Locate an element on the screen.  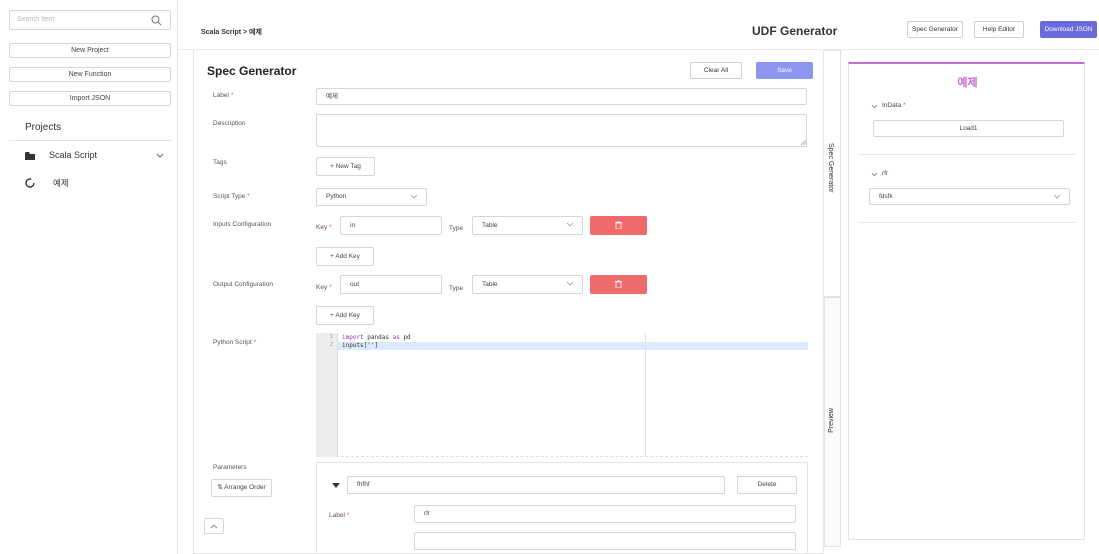
search-input: Search Item is located at coordinates (90, 20).